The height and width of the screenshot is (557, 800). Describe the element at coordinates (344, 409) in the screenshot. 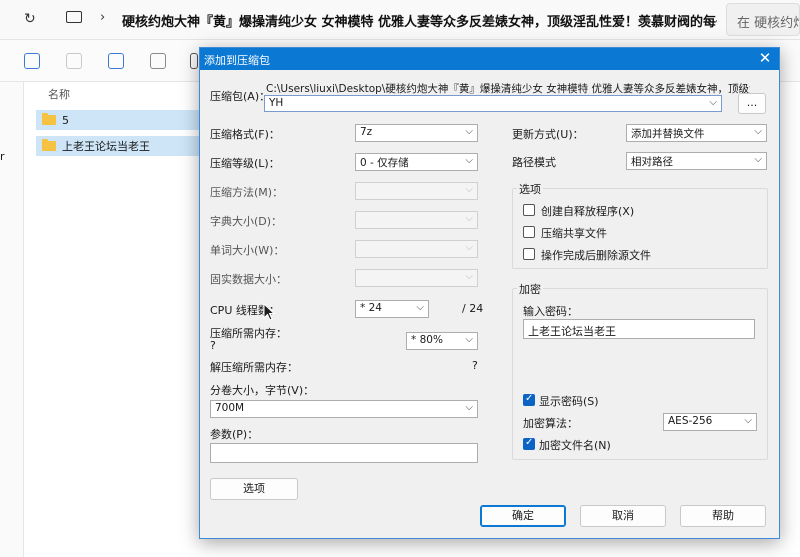

I see `split-select: 700M ⌵` at that location.